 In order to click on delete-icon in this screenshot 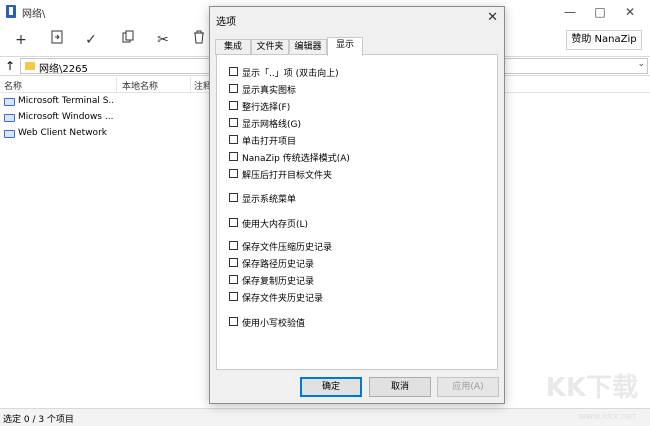, I will do `click(199, 40)`.